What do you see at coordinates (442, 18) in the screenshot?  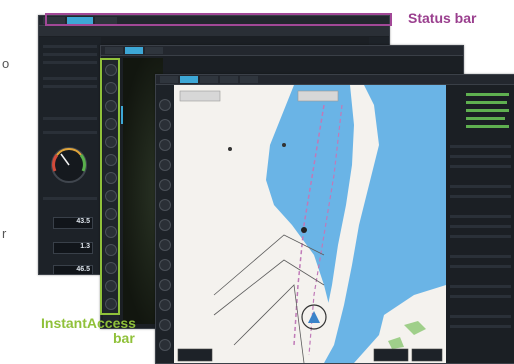 I see `status-bar-callout: Status bar` at bounding box center [442, 18].